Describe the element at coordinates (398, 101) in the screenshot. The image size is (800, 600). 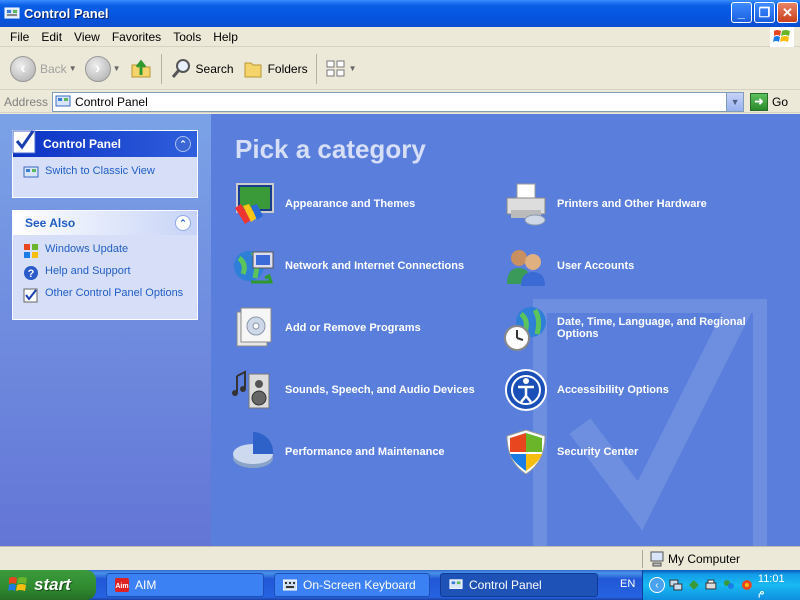
I see `address-field: Control Panel ▼` at that location.